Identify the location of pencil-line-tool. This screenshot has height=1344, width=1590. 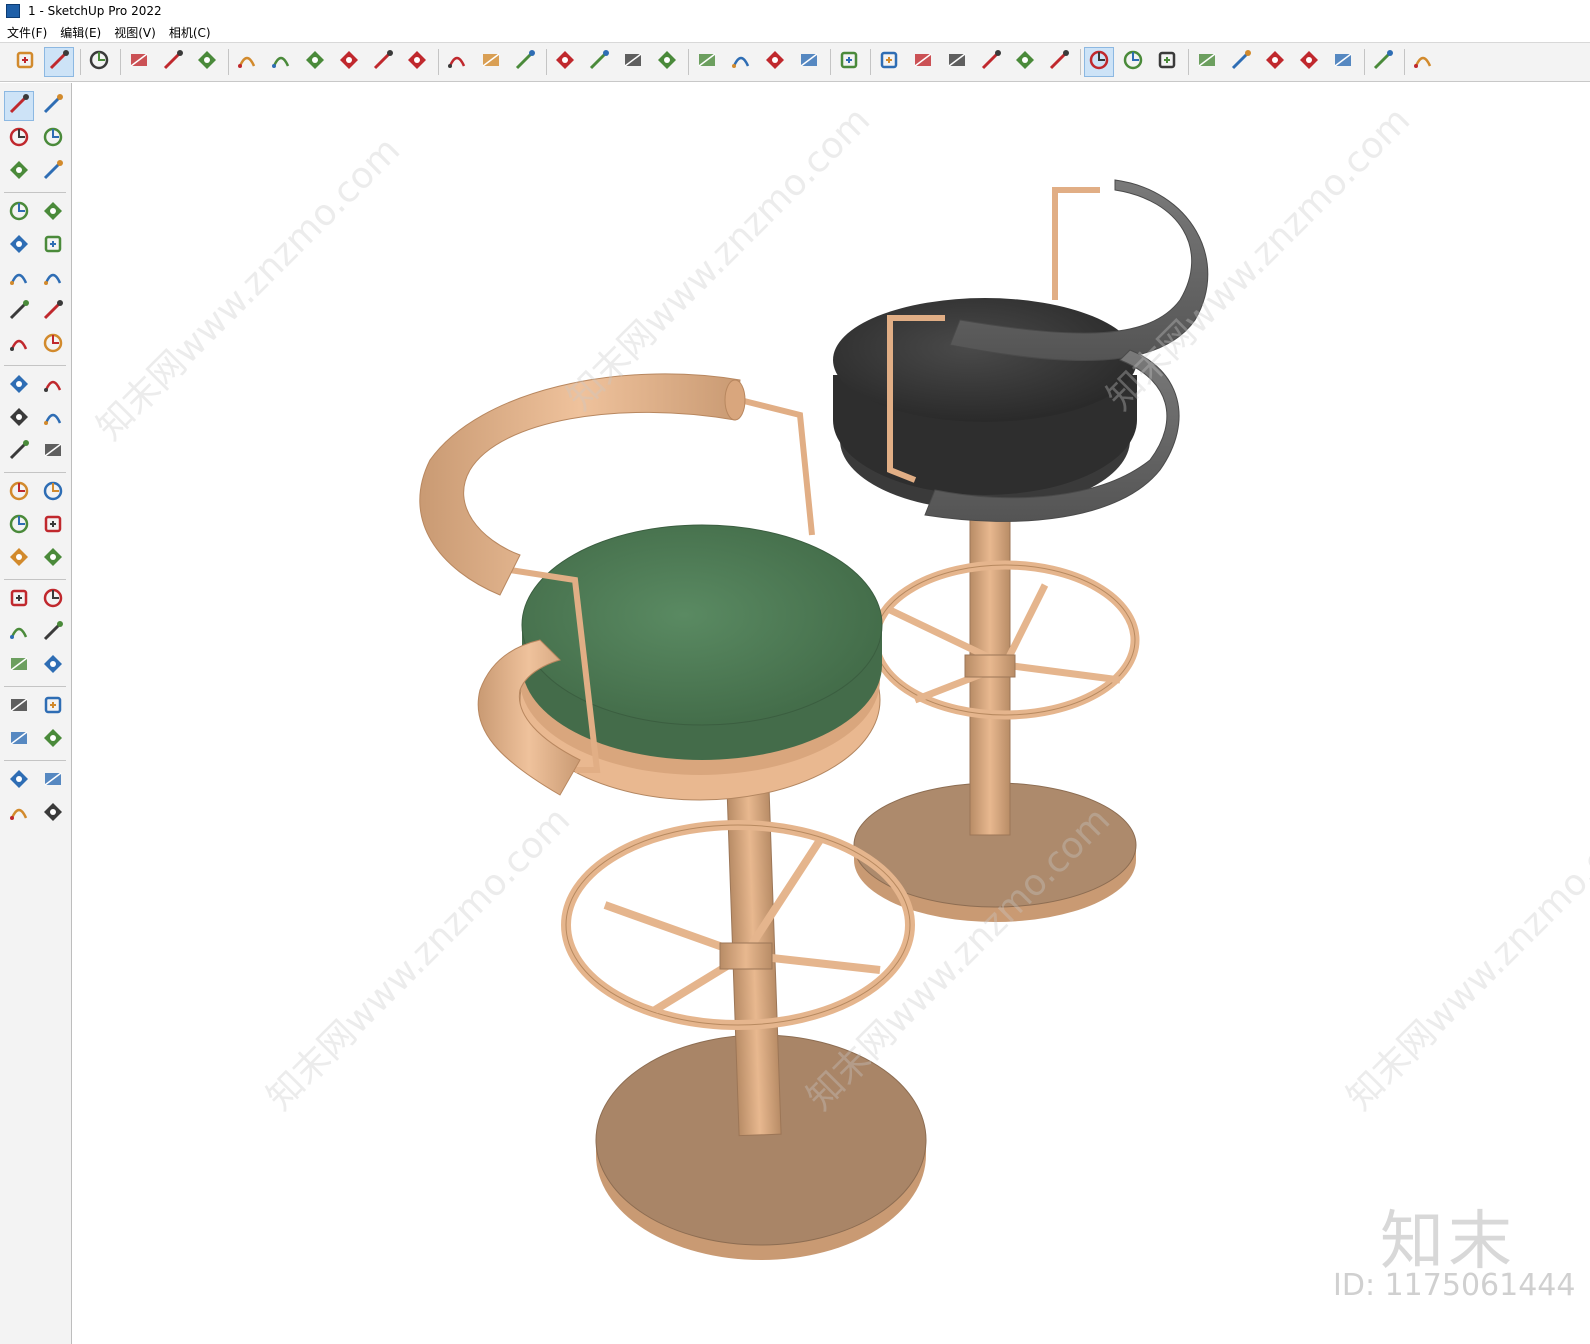
(19, 213).